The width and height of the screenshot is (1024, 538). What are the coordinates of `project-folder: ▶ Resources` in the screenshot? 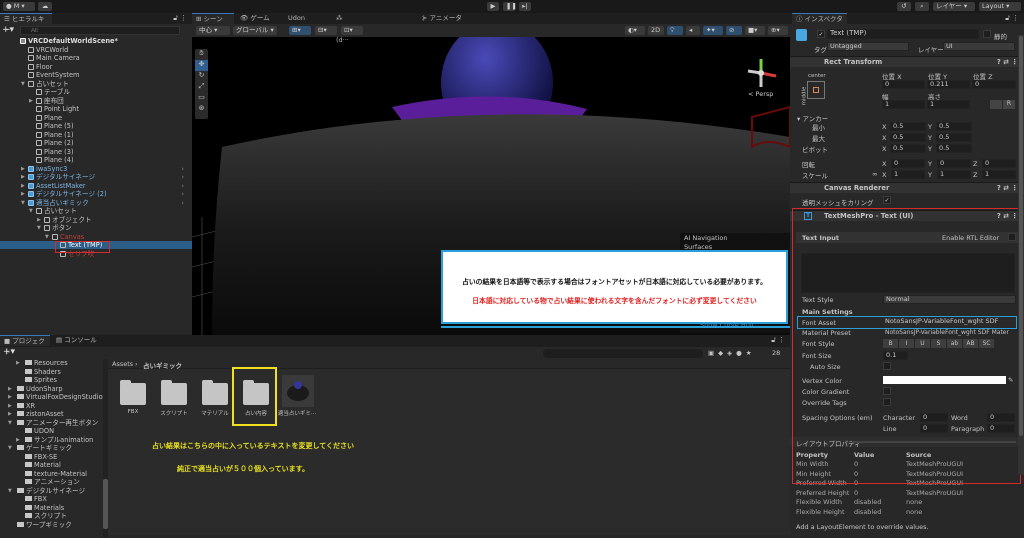 It's located at (52, 363).